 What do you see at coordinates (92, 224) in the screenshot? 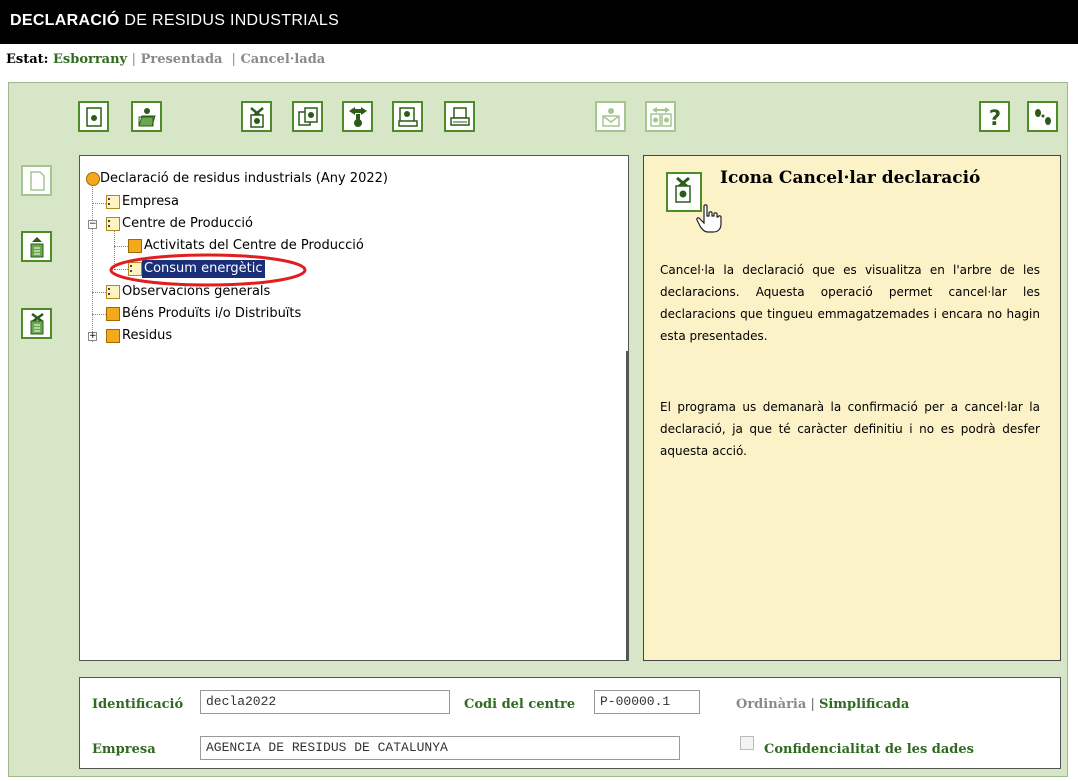
I see `collapse-toggle: −` at bounding box center [92, 224].